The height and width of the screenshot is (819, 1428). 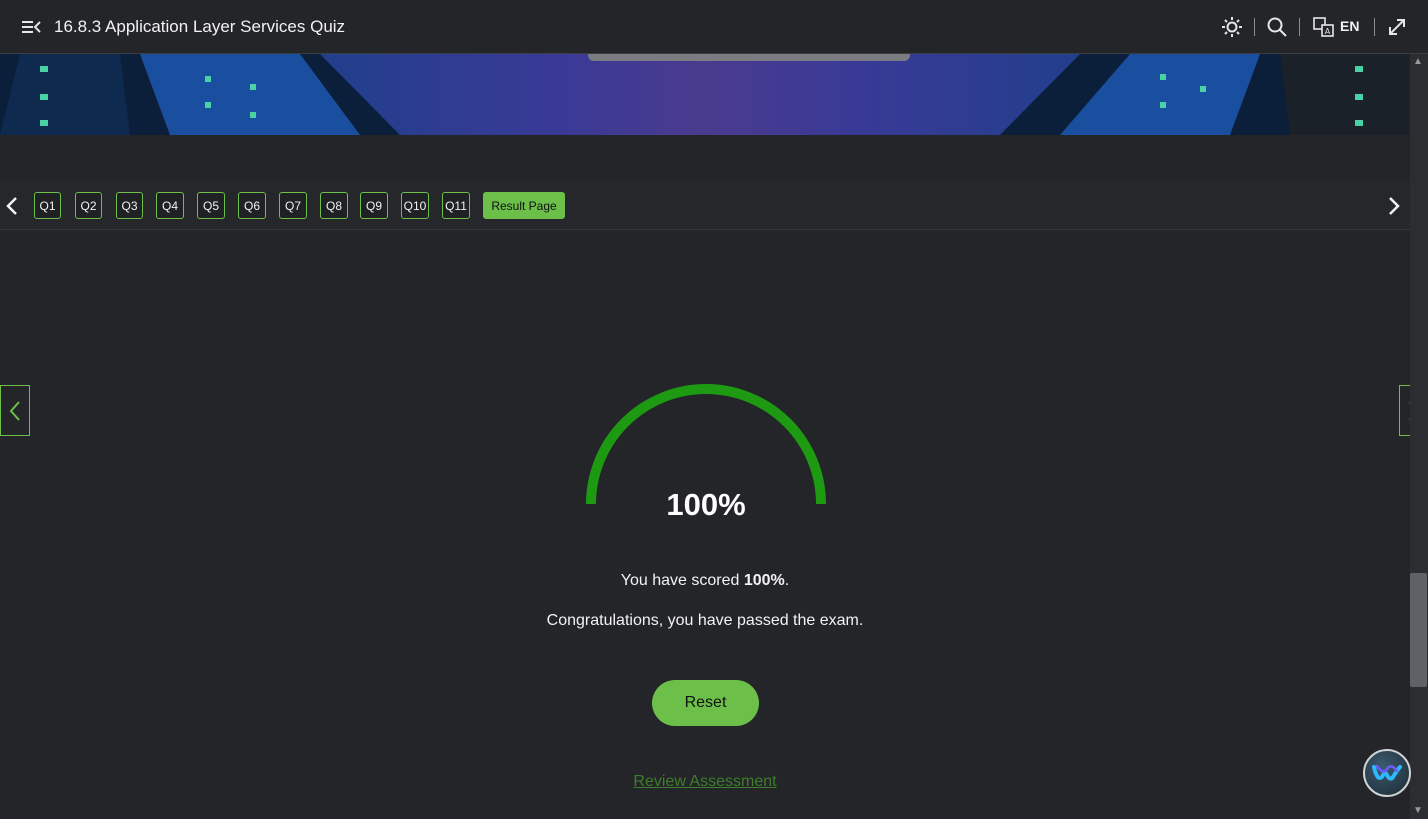 I want to click on question-tab-q8: Q8, so click(x=334, y=205).